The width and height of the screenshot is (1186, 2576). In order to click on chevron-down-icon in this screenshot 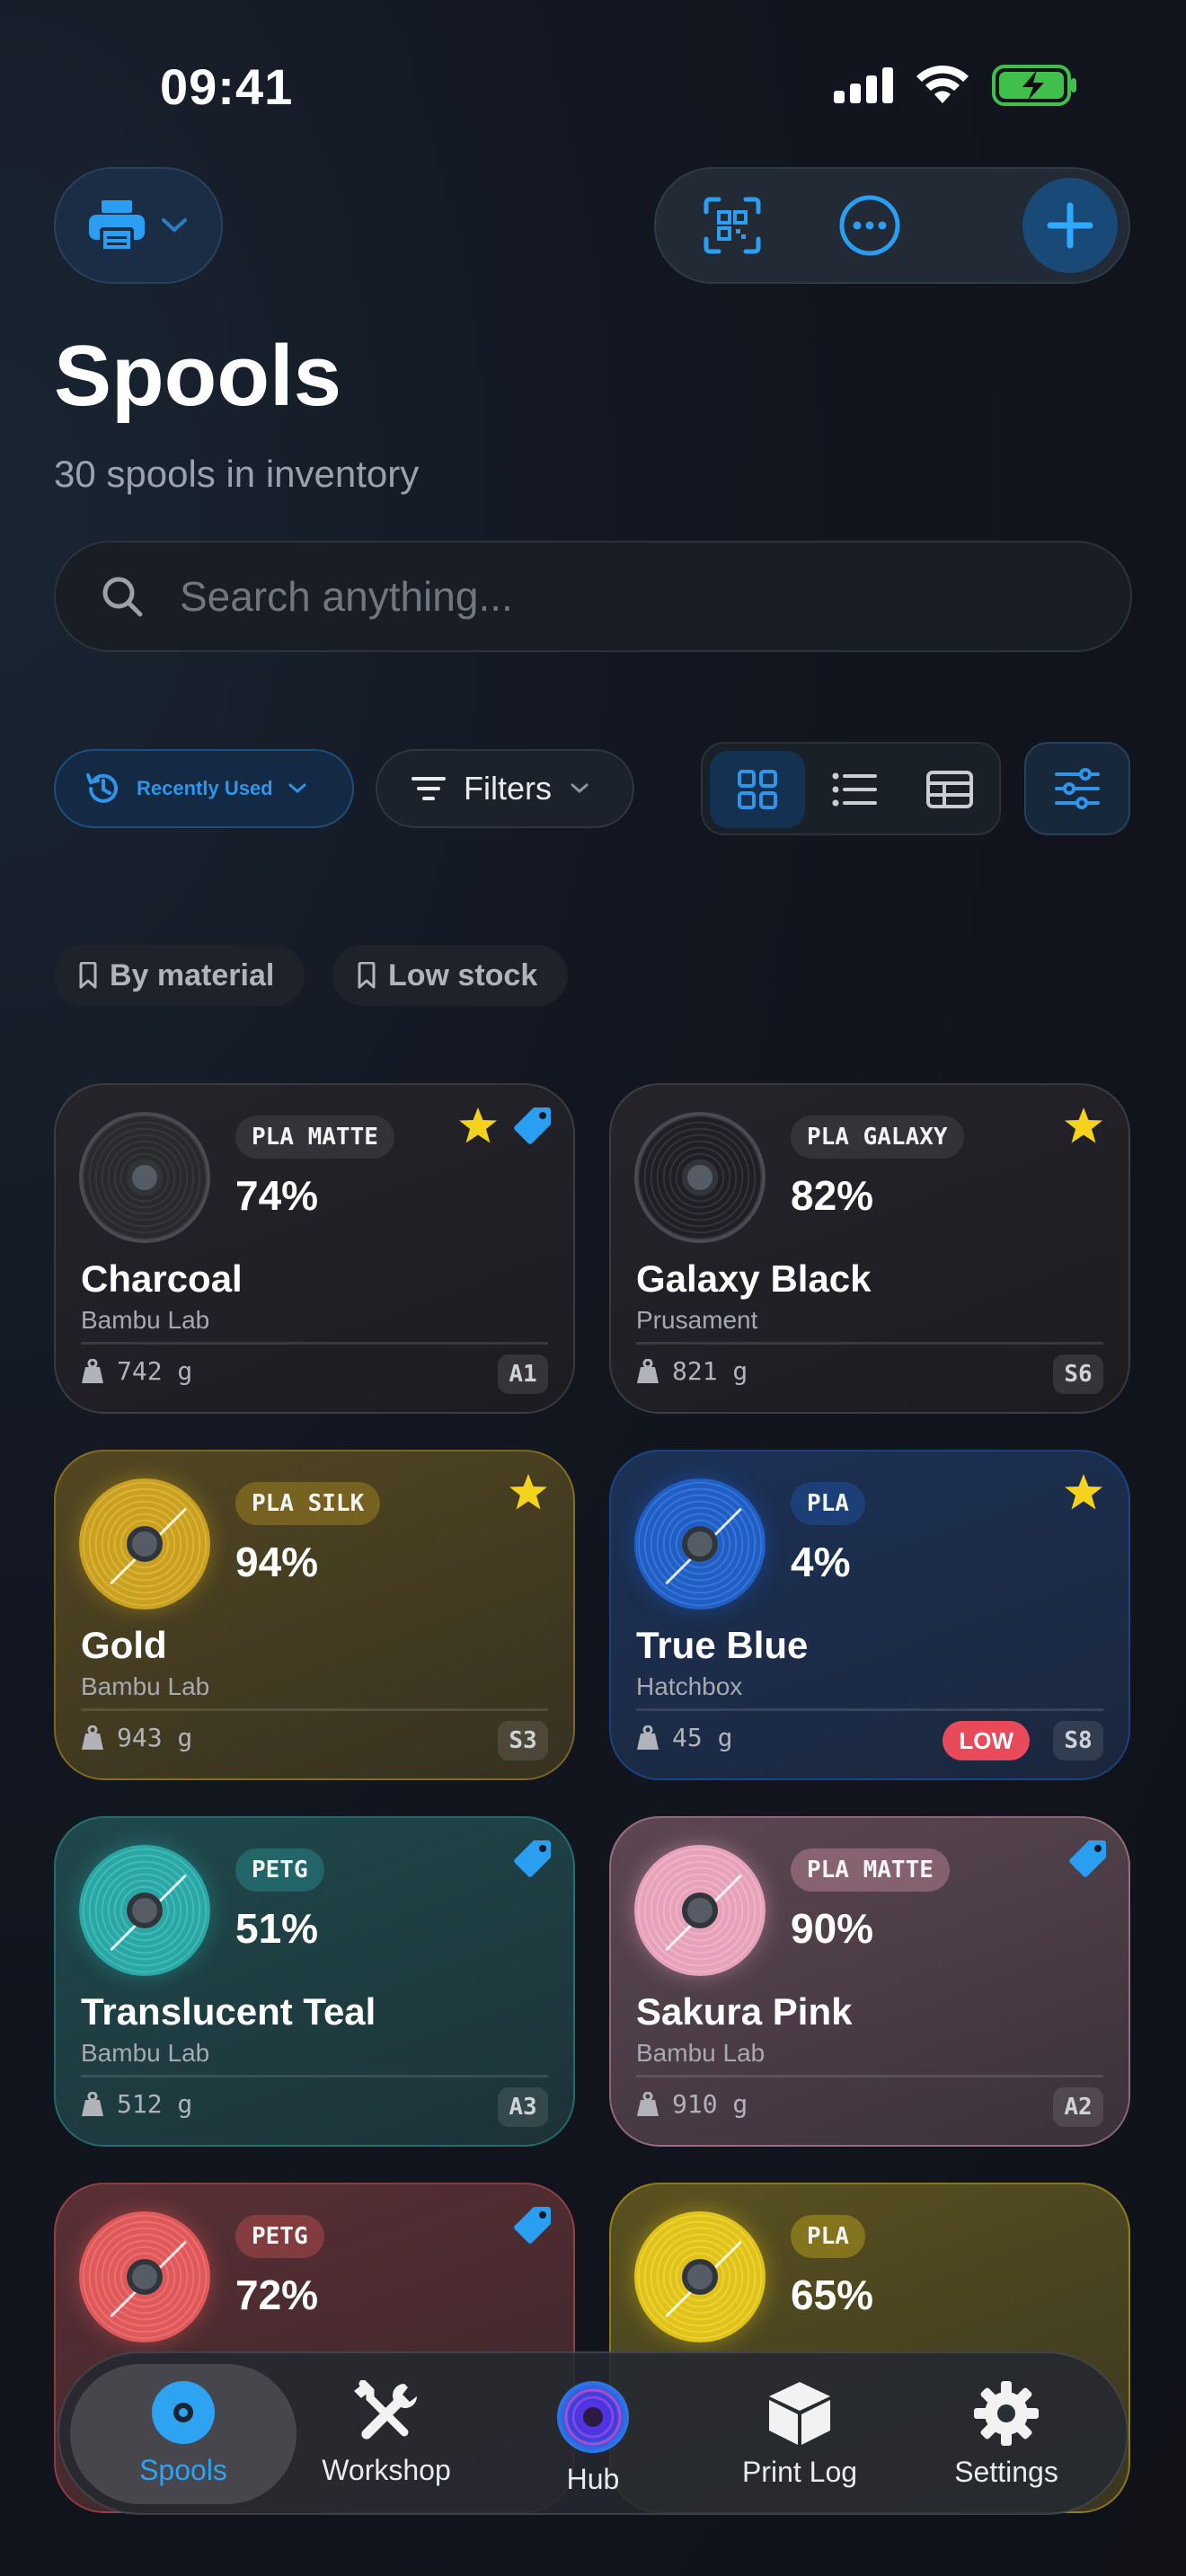, I will do `click(174, 225)`.